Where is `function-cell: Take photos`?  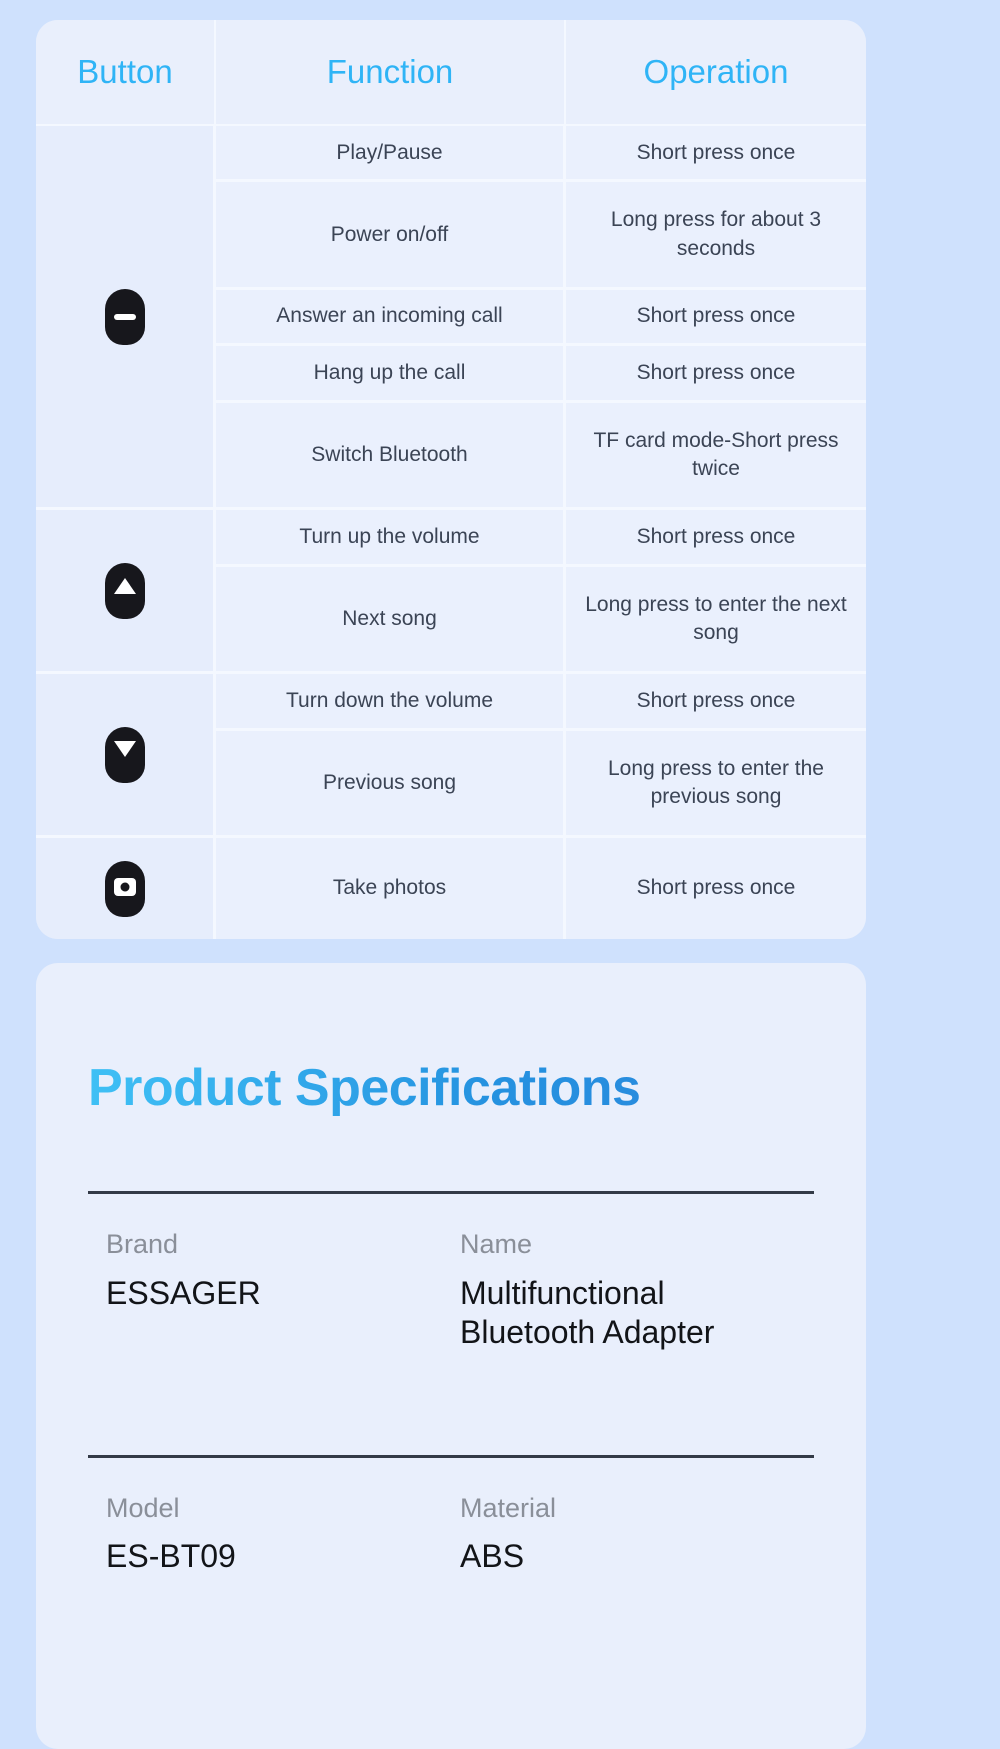
function-cell: Take photos is located at coordinates (391, 888).